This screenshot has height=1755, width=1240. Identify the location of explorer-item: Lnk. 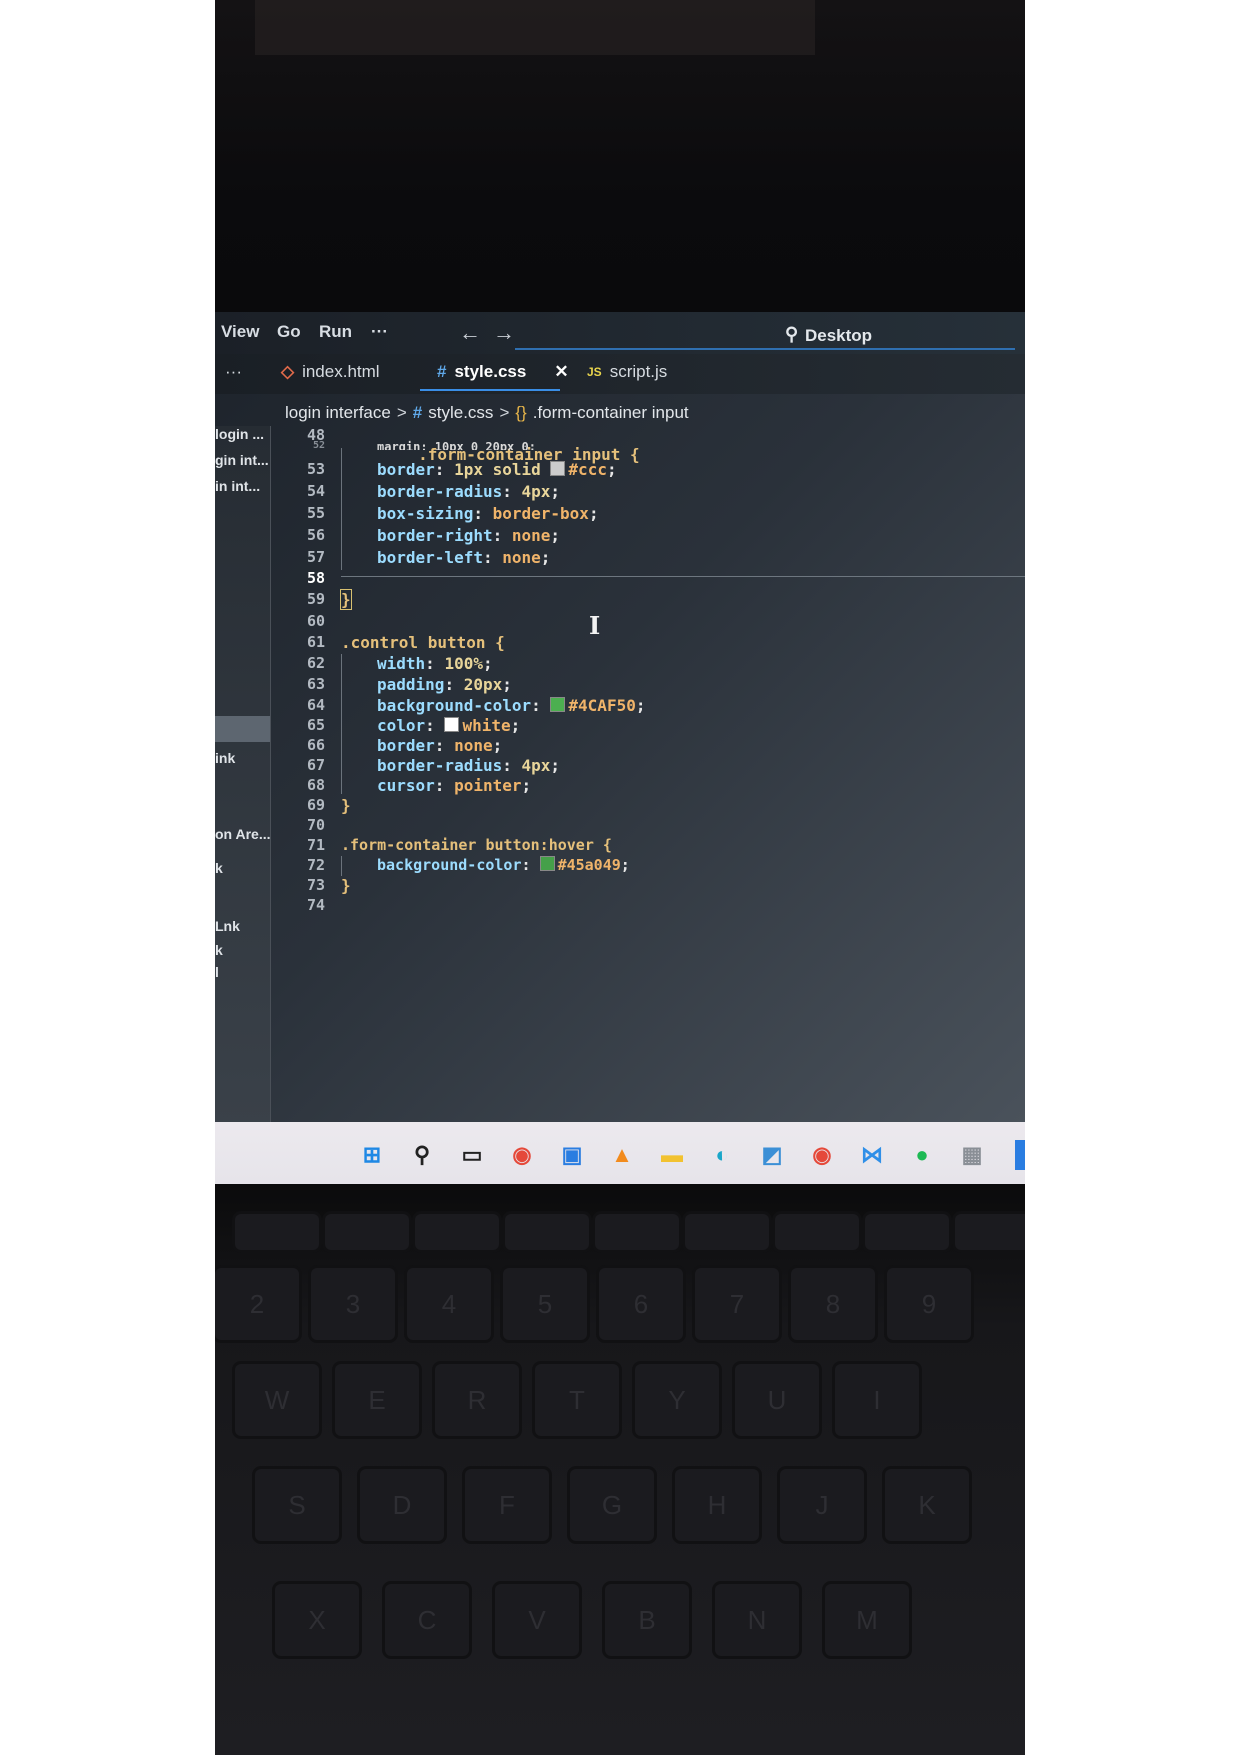
(242, 926).